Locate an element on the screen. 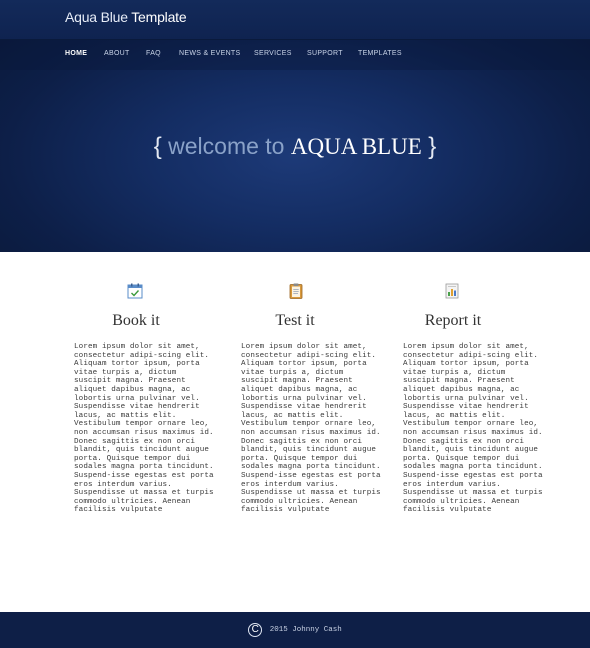  hero-lead: welcome to is located at coordinates (226, 146).